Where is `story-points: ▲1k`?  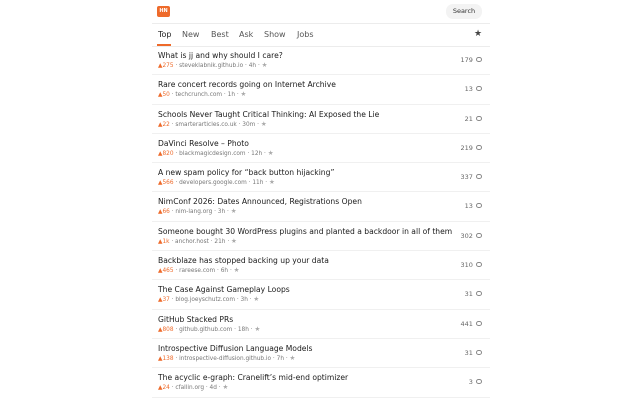 story-points: ▲1k is located at coordinates (164, 241).